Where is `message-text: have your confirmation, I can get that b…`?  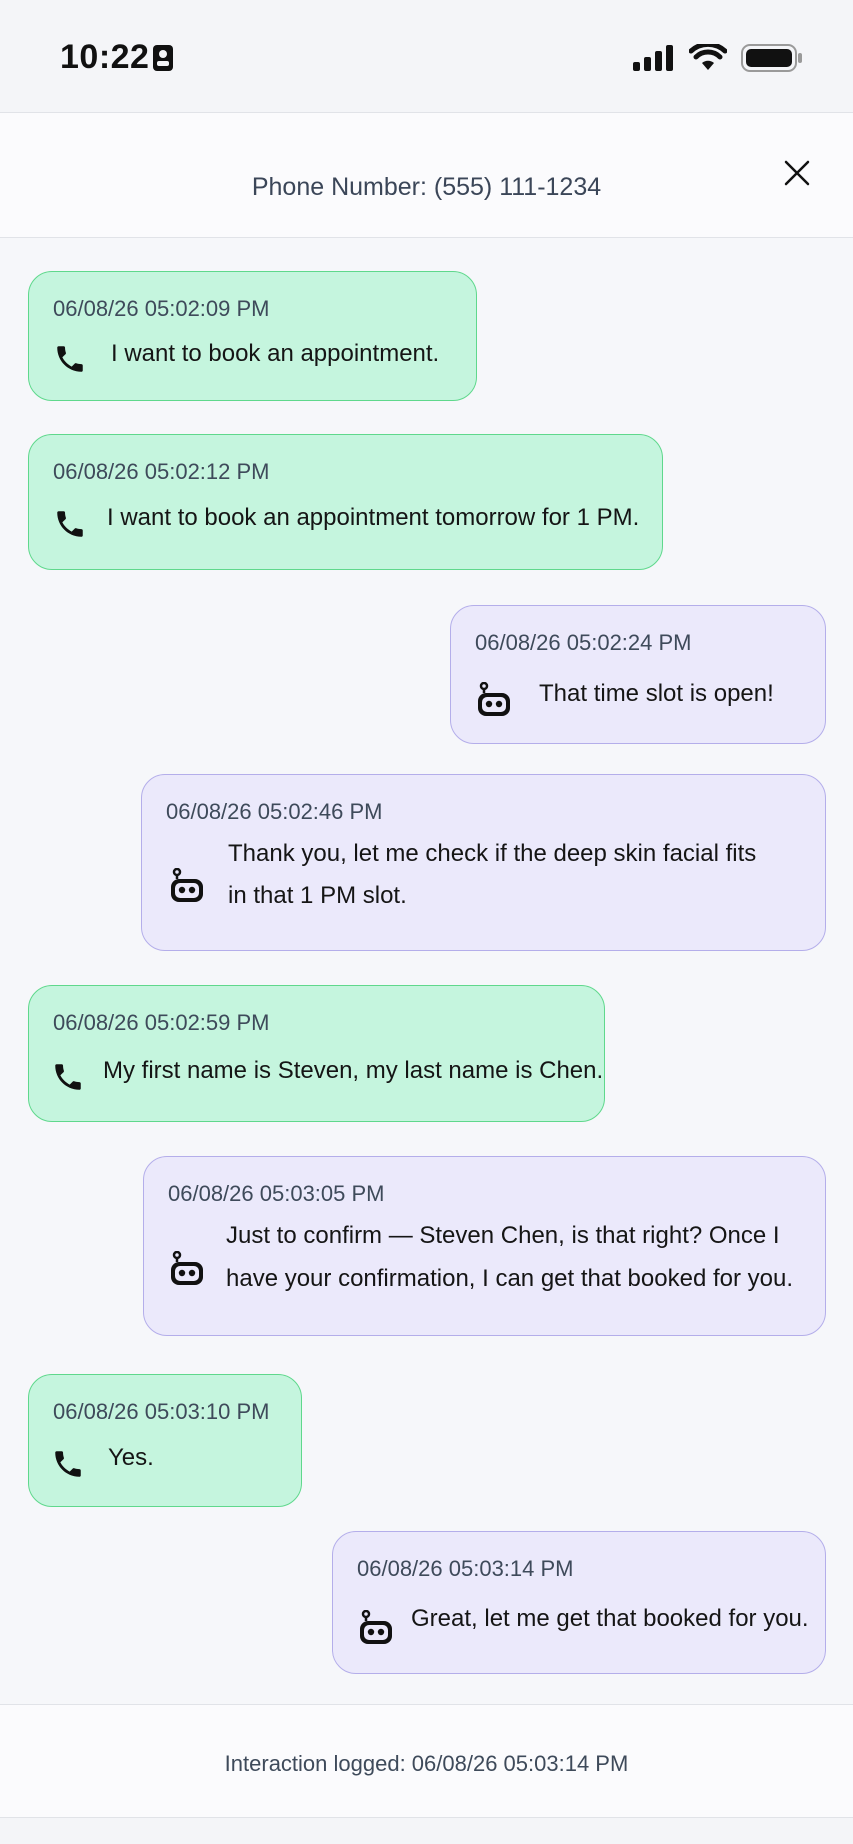 message-text: have your confirmation, I can get that b… is located at coordinates (509, 1278).